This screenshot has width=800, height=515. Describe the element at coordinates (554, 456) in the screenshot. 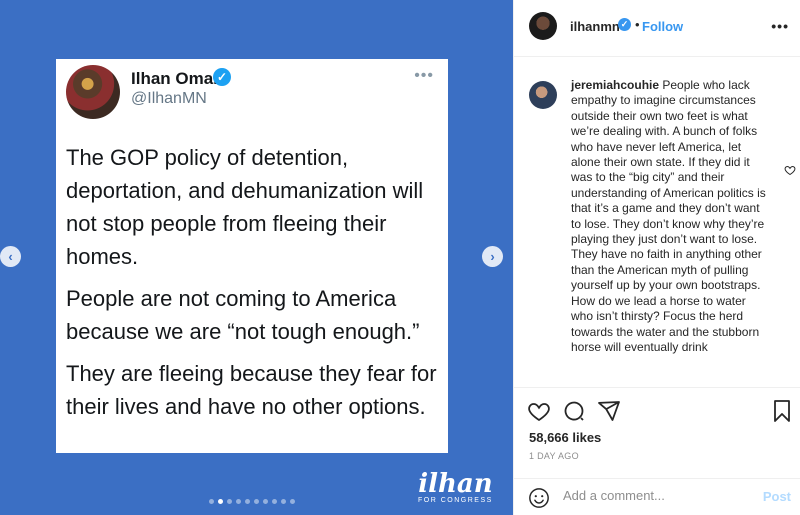

I see `post-timestamp: 1 DAY AGO` at that location.